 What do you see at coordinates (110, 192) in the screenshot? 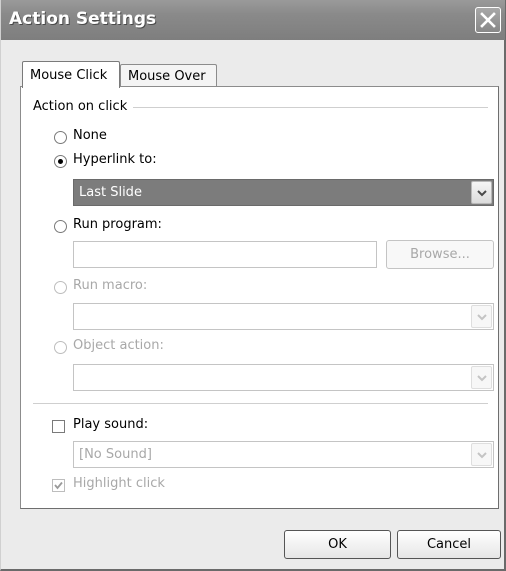
I see `hyperlink-value: Last Slide` at bounding box center [110, 192].